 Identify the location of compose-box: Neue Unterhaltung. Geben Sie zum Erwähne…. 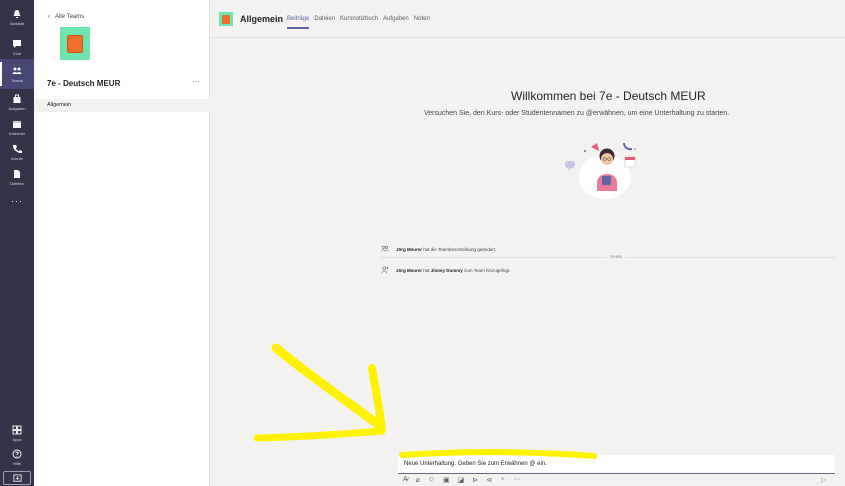
(616, 464).